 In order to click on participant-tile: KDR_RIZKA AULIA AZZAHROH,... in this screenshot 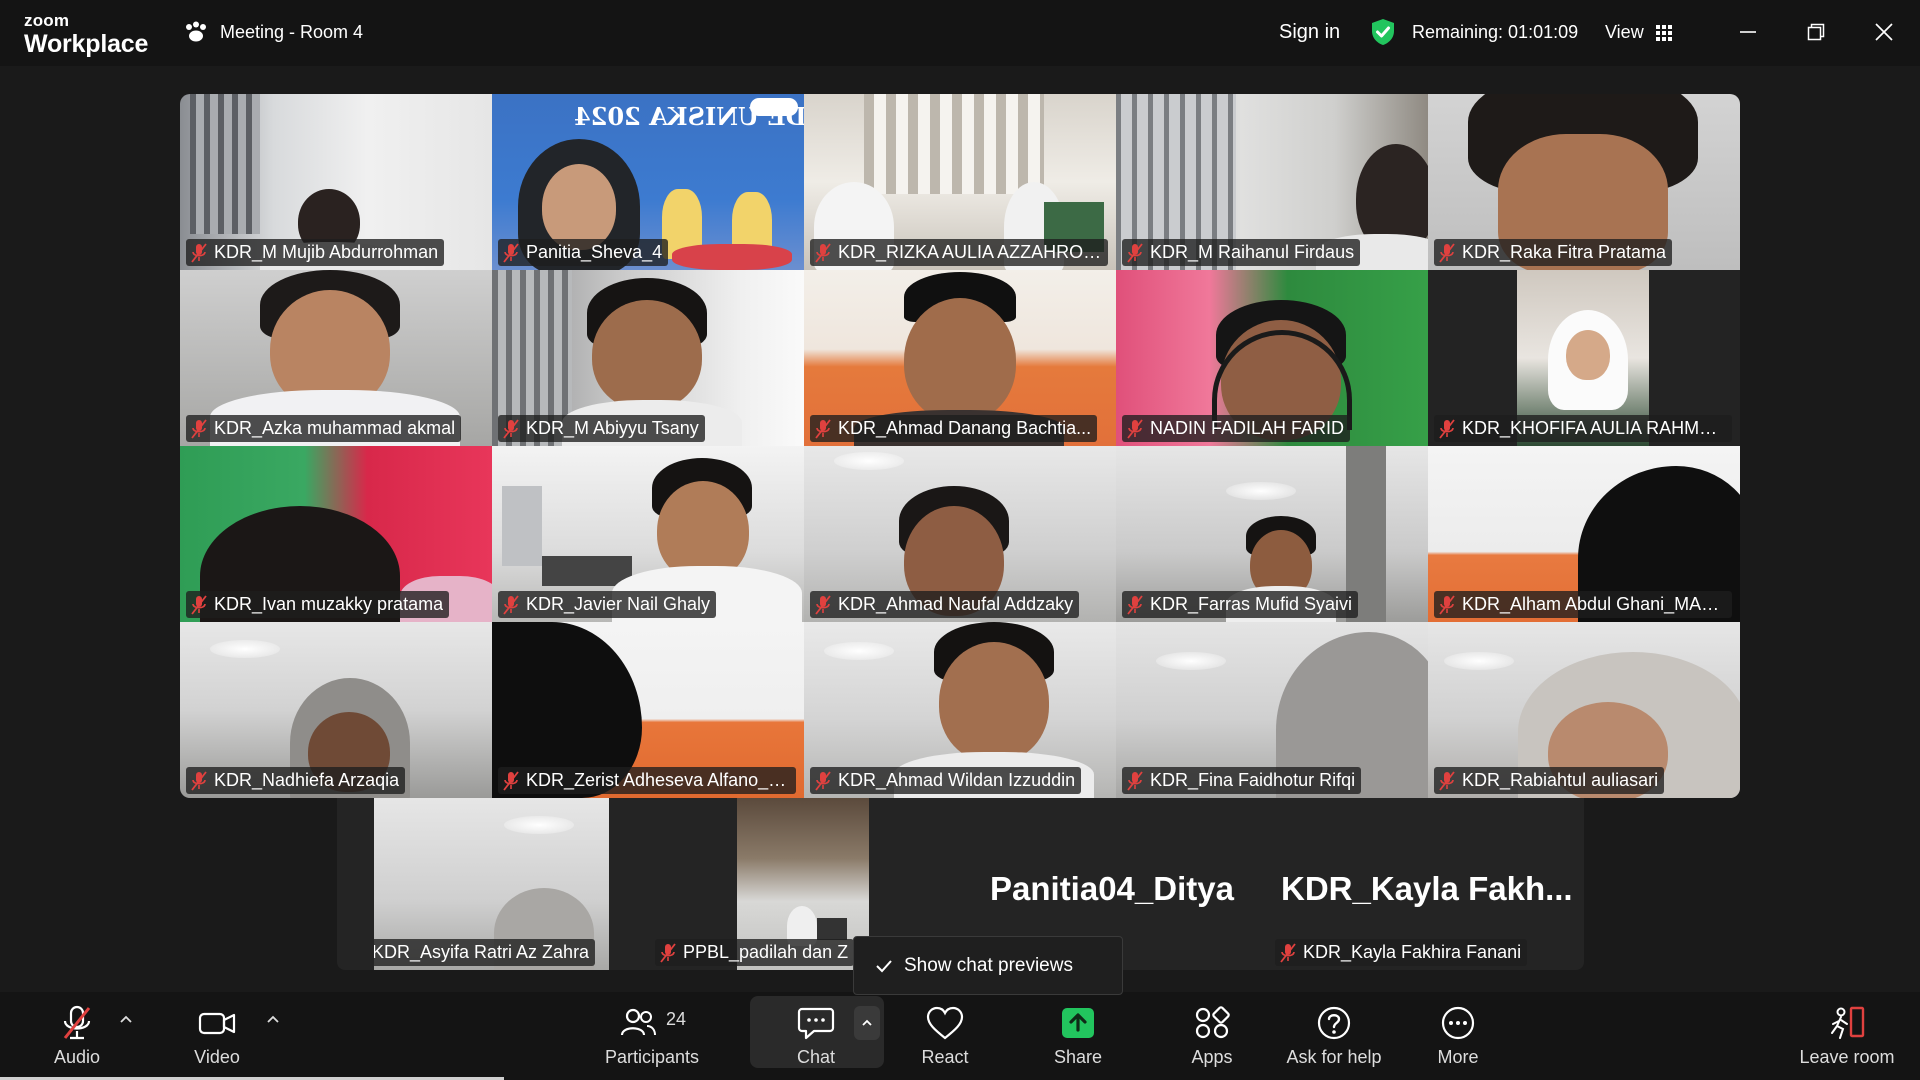, I will do `click(960, 182)`.